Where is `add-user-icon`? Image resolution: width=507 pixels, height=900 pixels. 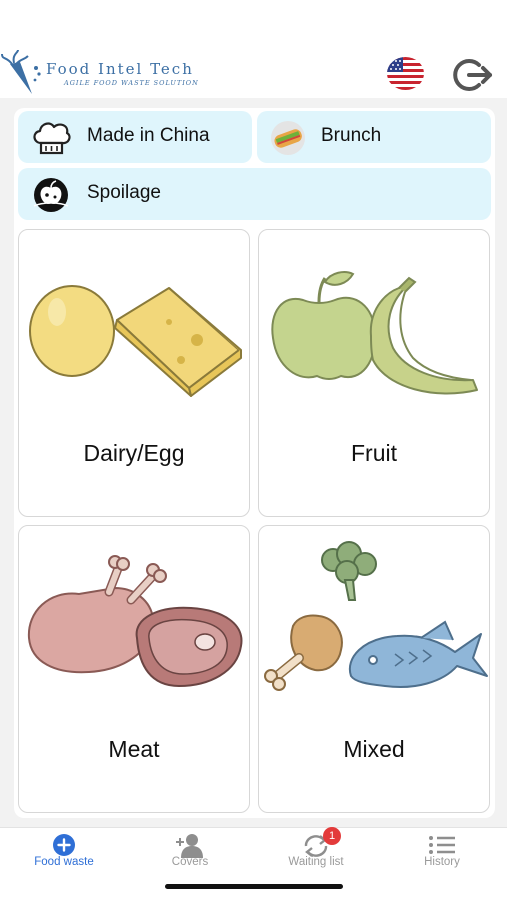 add-user-icon is located at coordinates (189, 846).